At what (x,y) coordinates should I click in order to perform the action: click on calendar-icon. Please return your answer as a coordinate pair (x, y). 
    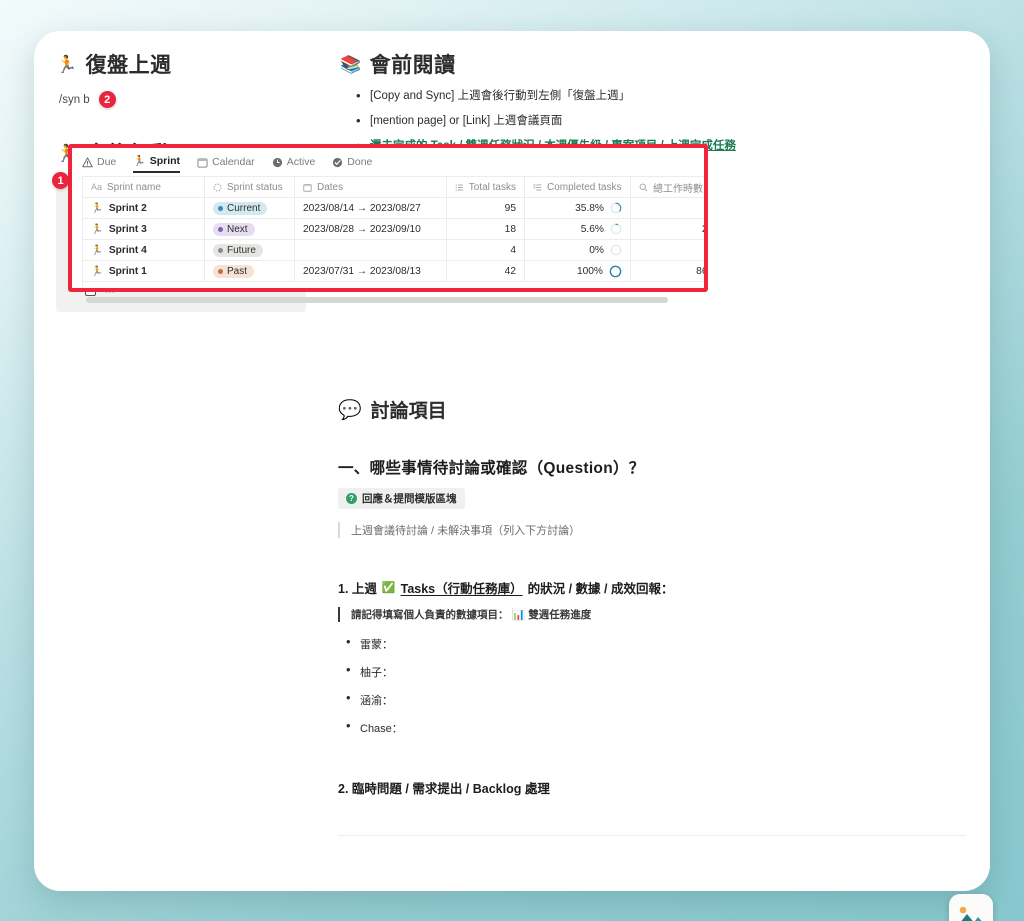
    Looking at the image, I should click on (202, 162).